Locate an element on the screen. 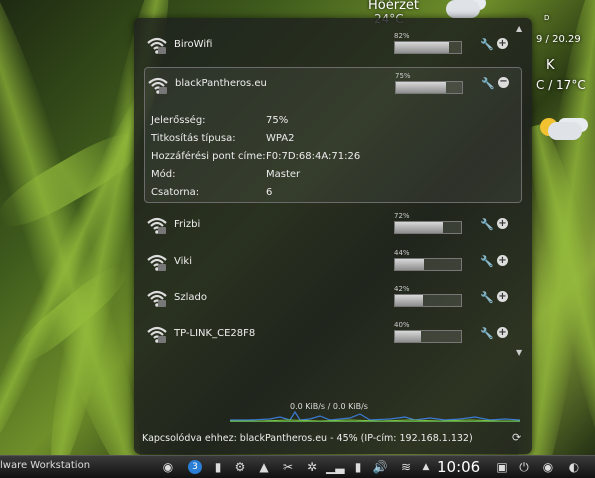 The image size is (595, 478). detail-value: 6 is located at coordinates (269, 192).